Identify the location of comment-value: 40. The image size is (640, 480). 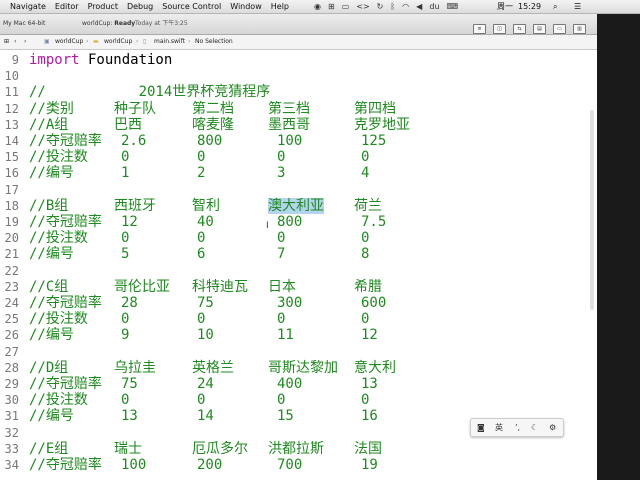
(205, 222).